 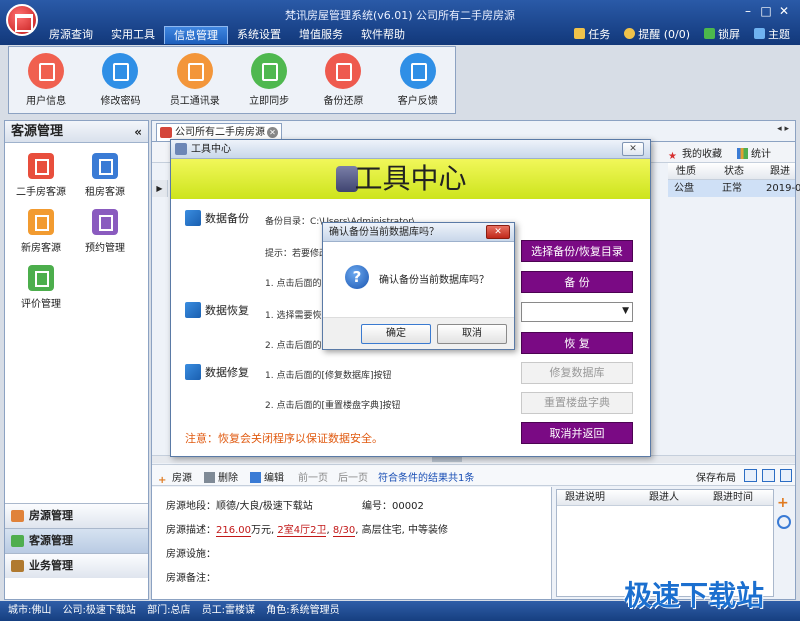 What do you see at coordinates (76, 565) in the screenshot?
I see `nav-business-management: 业务管理` at bounding box center [76, 565].